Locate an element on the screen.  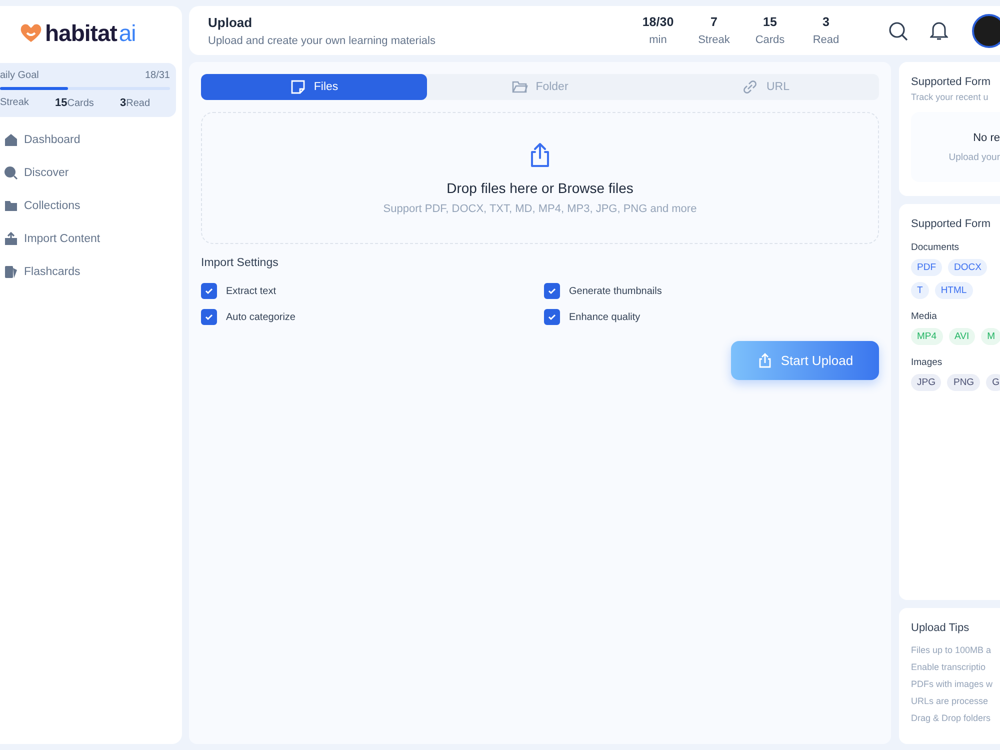
nav-item: Flashcards is located at coordinates (93, 272).